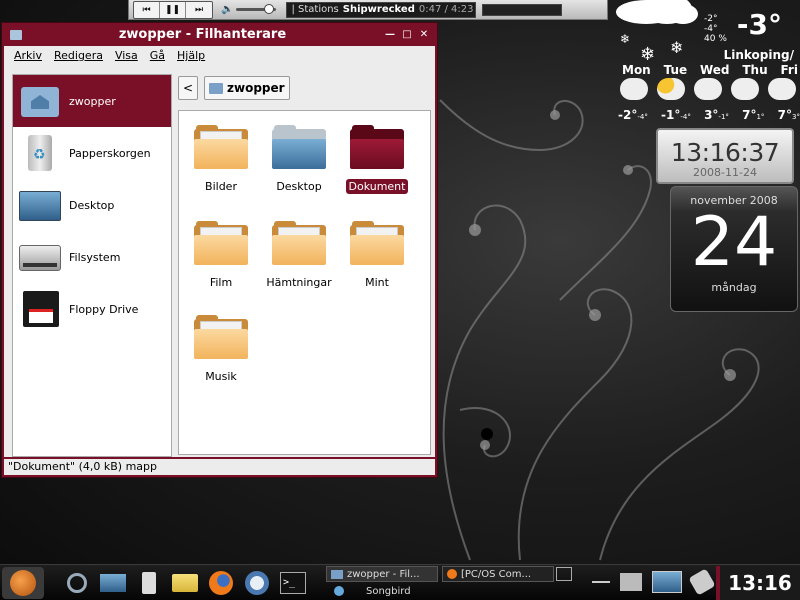 Image resolution: width=800 pixels, height=600 pixels. I want to click on file-item: Hämtningar, so click(299, 255).